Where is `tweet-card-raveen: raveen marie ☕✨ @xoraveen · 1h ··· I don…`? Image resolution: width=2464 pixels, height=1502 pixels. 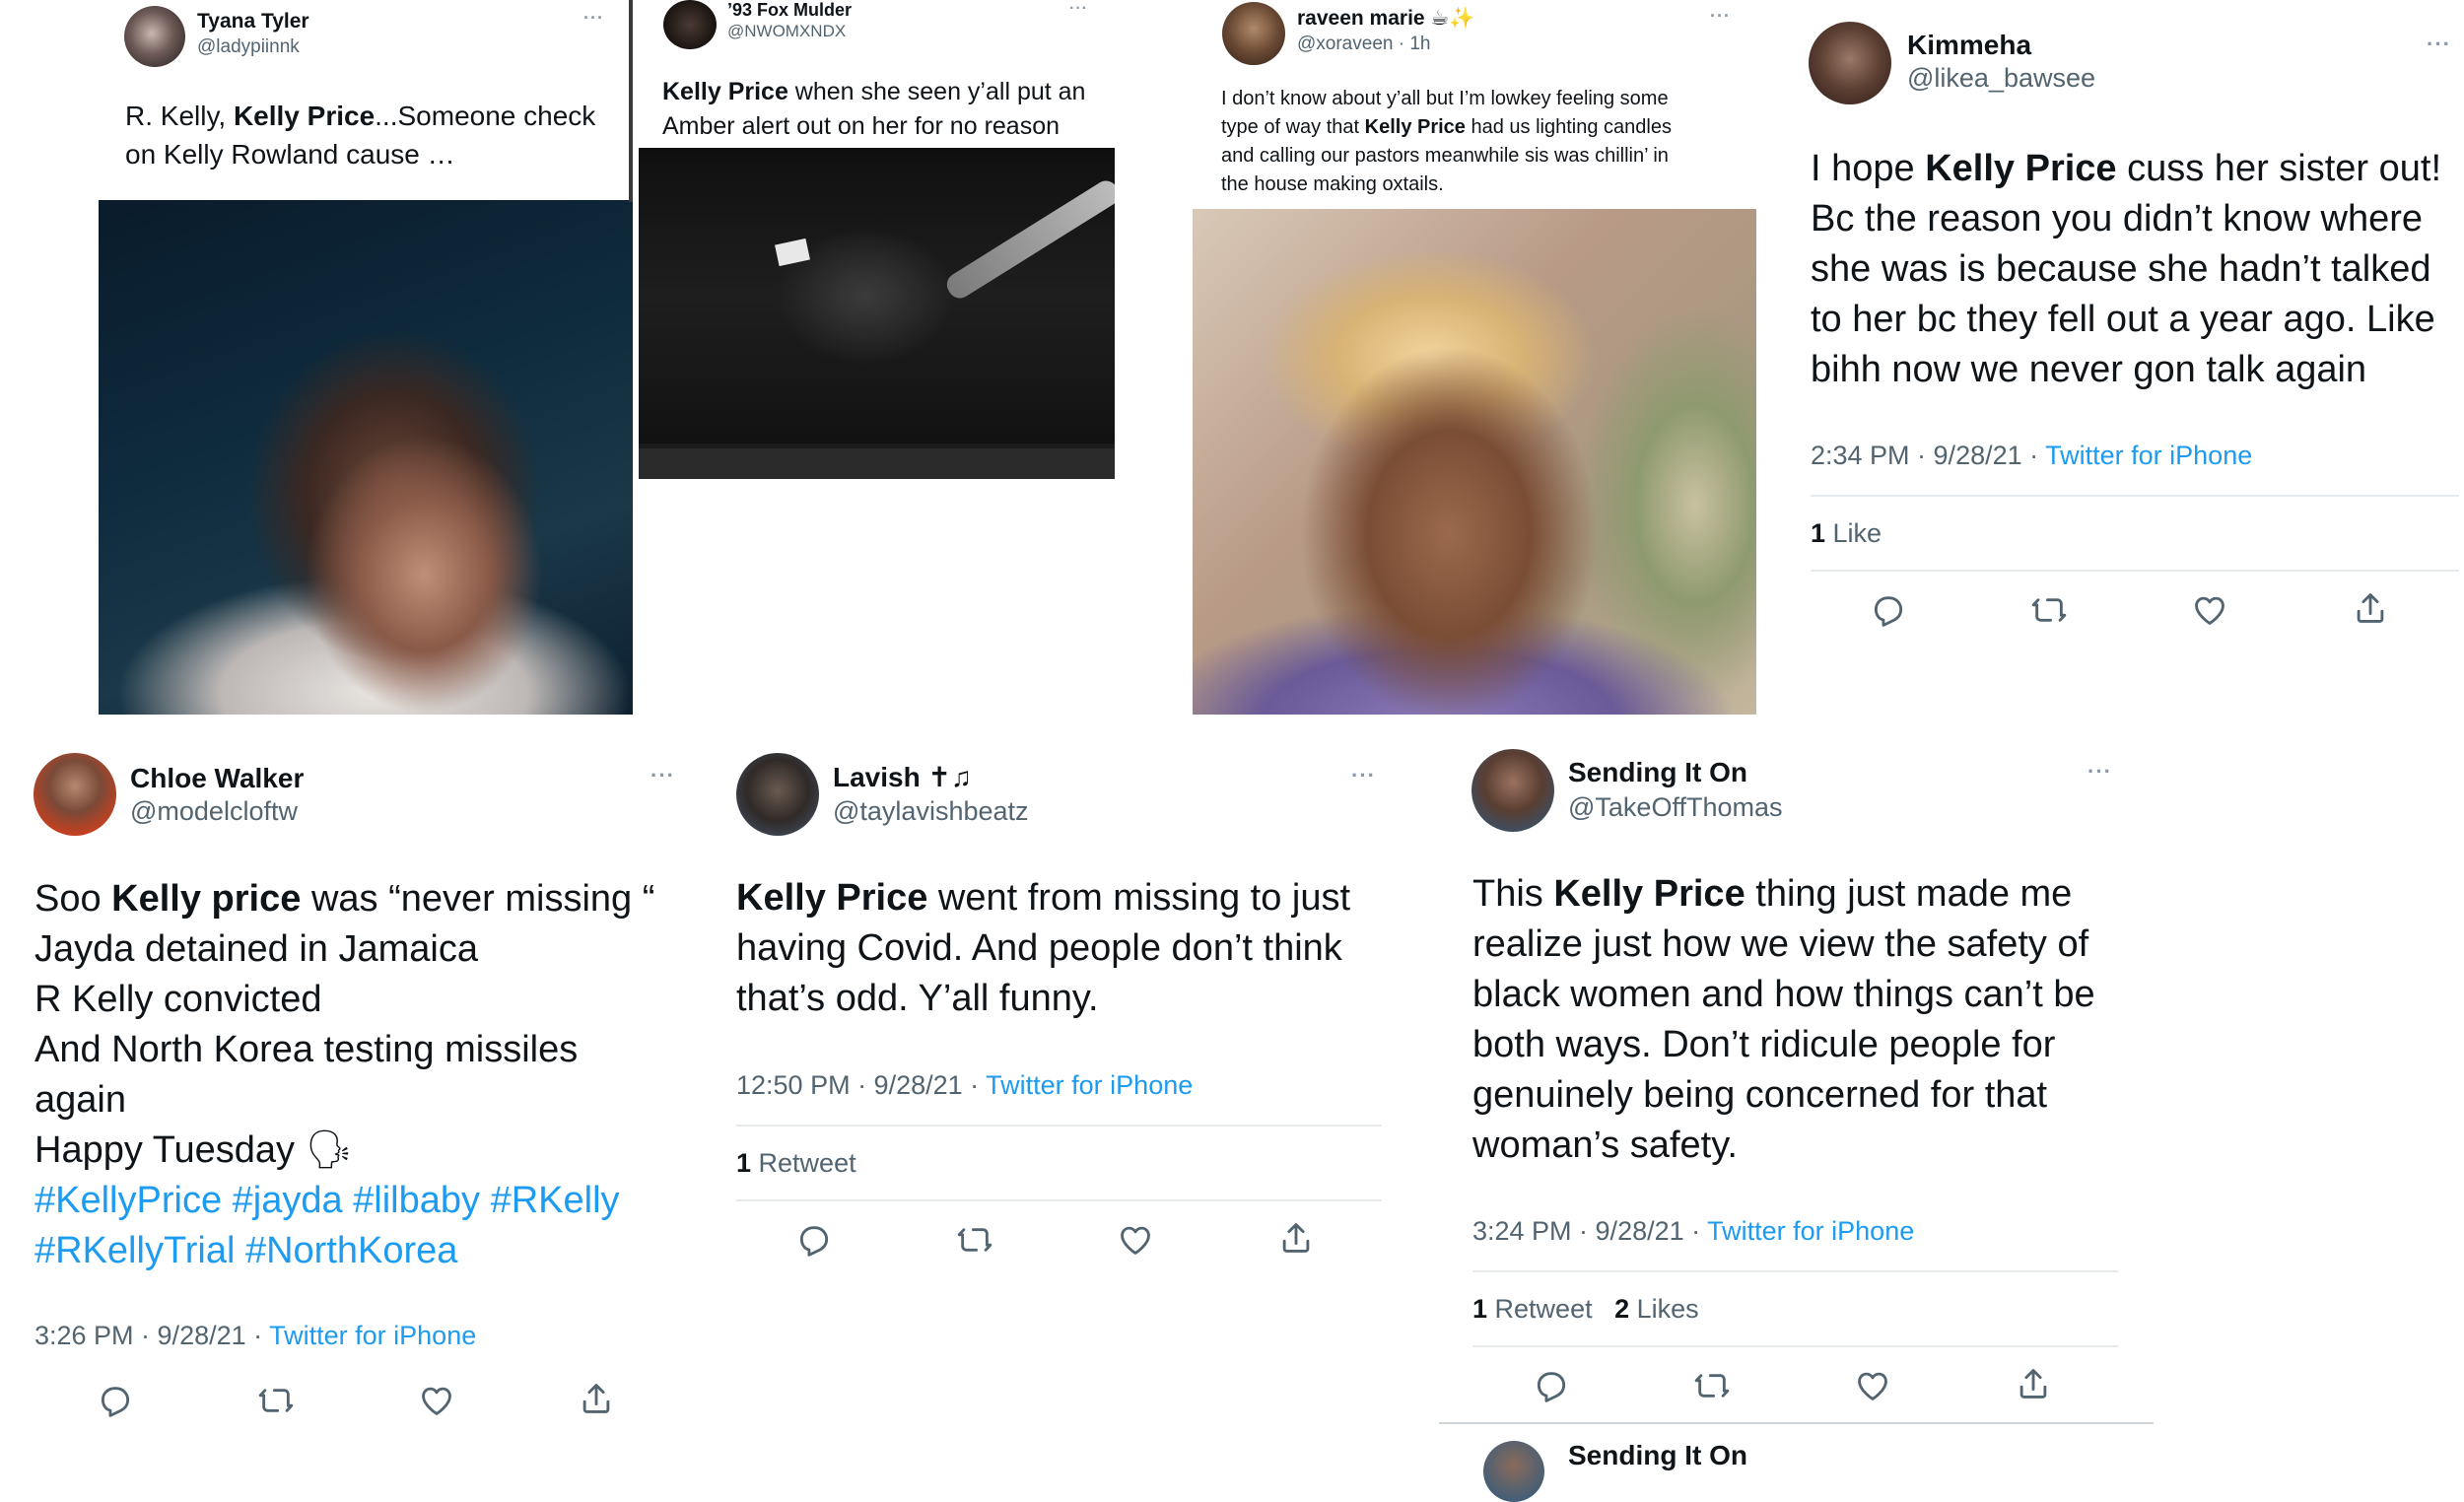 tweet-card-raveen: raveen marie ☕✨ @xoraveen · 1h ··· I don… is located at coordinates (1483, 357).